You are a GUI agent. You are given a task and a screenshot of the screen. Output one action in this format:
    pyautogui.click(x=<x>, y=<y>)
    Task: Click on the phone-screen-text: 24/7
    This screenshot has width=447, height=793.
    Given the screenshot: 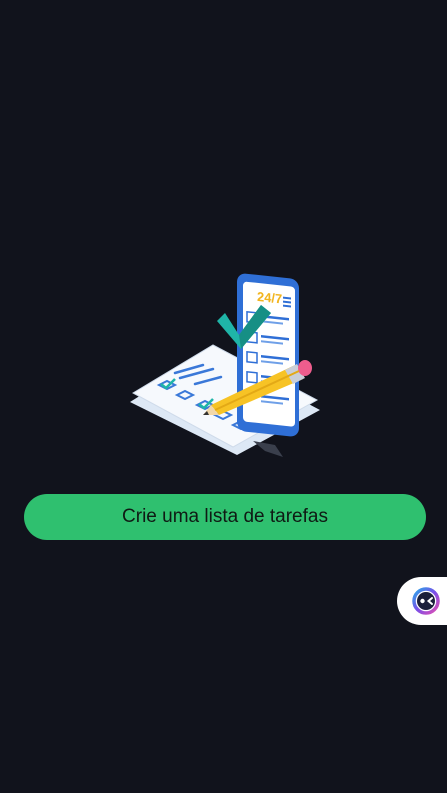 What is the action you would take?
    pyautogui.click(x=269, y=298)
    